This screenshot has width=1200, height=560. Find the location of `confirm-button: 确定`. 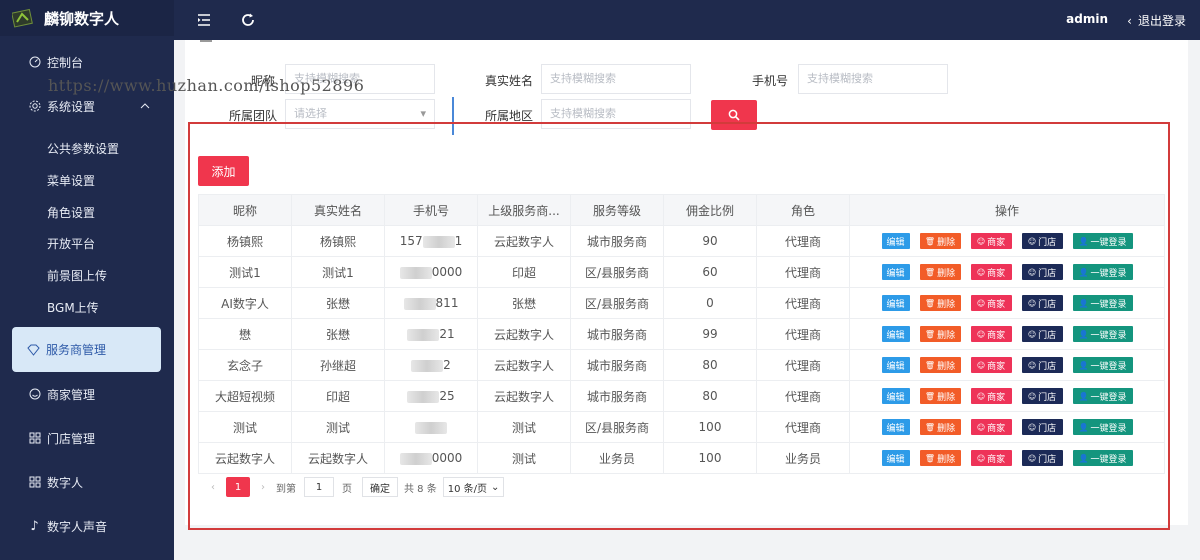

confirm-button: 确定 is located at coordinates (380, 487).